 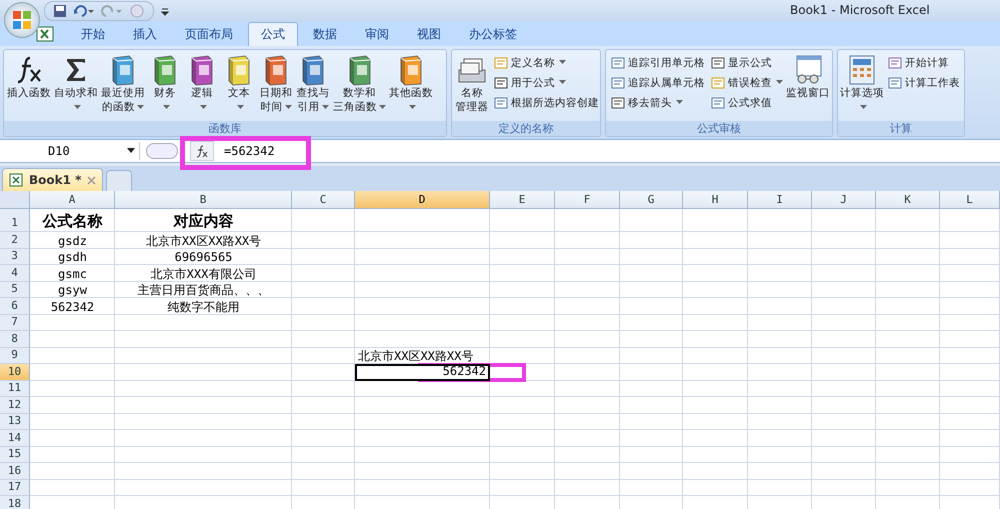 What do you see at coordinates (145, 34) in the screenshot?
I see `ribbon-tab: 插入` at bounding box center [145, 34].